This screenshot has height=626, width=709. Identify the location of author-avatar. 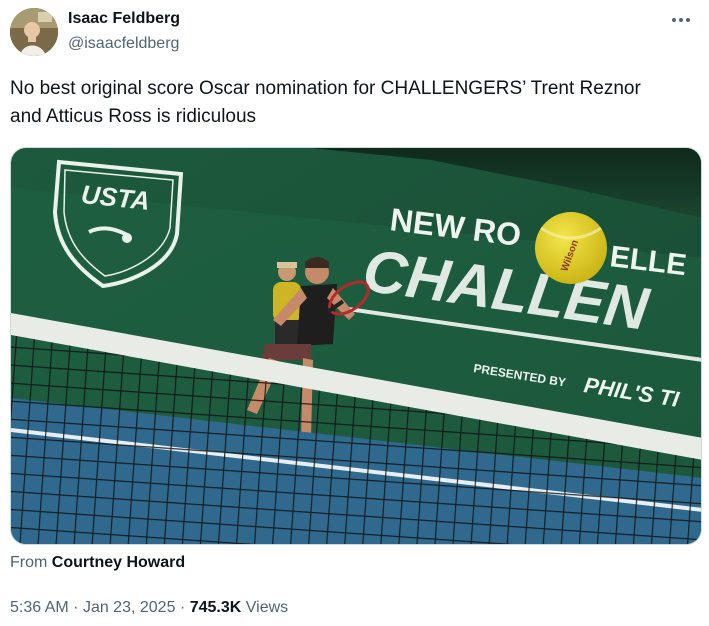
(34, 32).